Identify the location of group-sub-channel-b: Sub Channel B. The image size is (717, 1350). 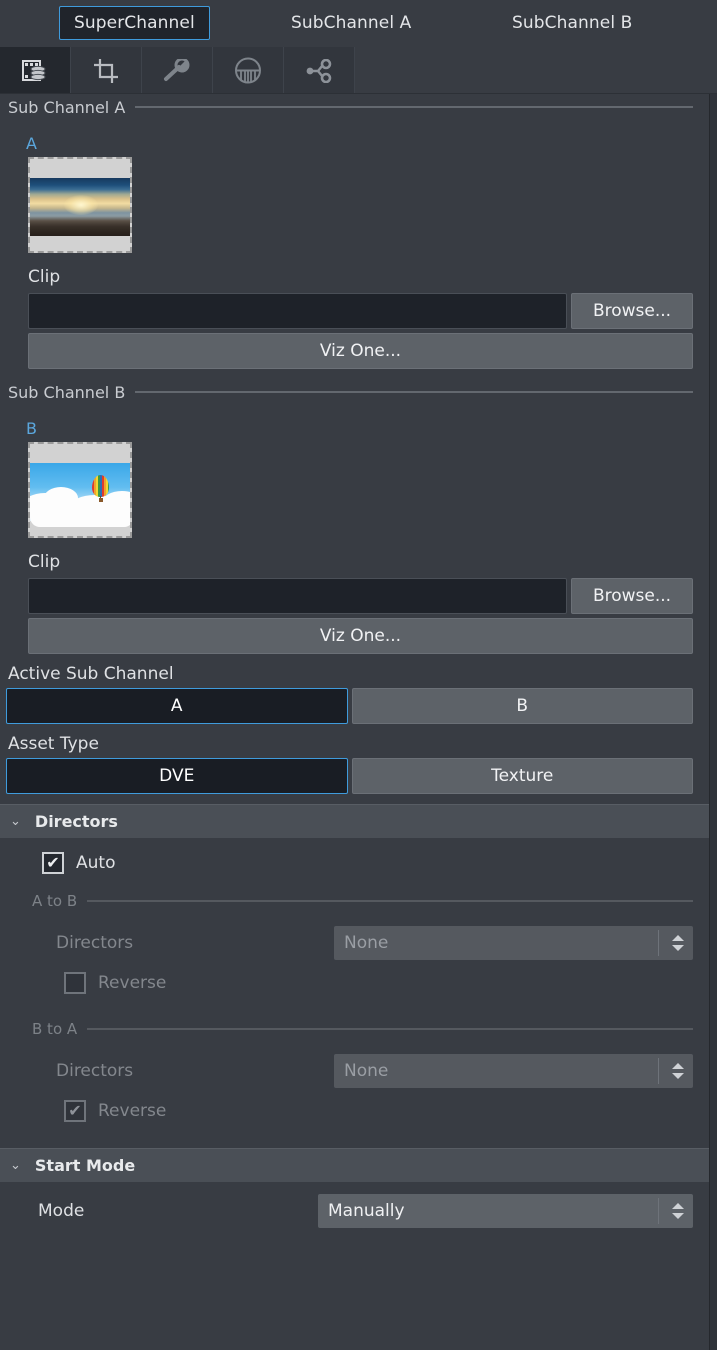
(354, 392).